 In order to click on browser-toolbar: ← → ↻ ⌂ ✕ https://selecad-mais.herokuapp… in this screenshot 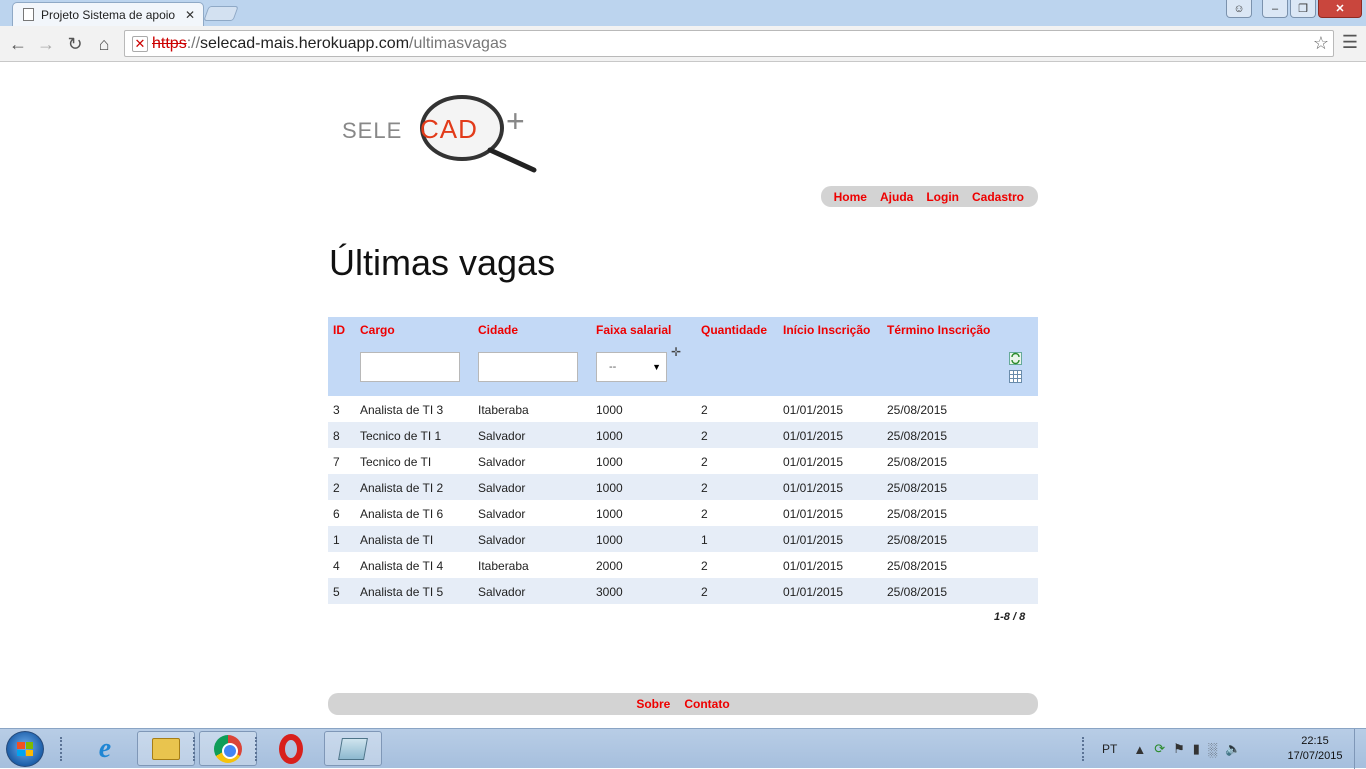, I will do `click(683, 44)`.